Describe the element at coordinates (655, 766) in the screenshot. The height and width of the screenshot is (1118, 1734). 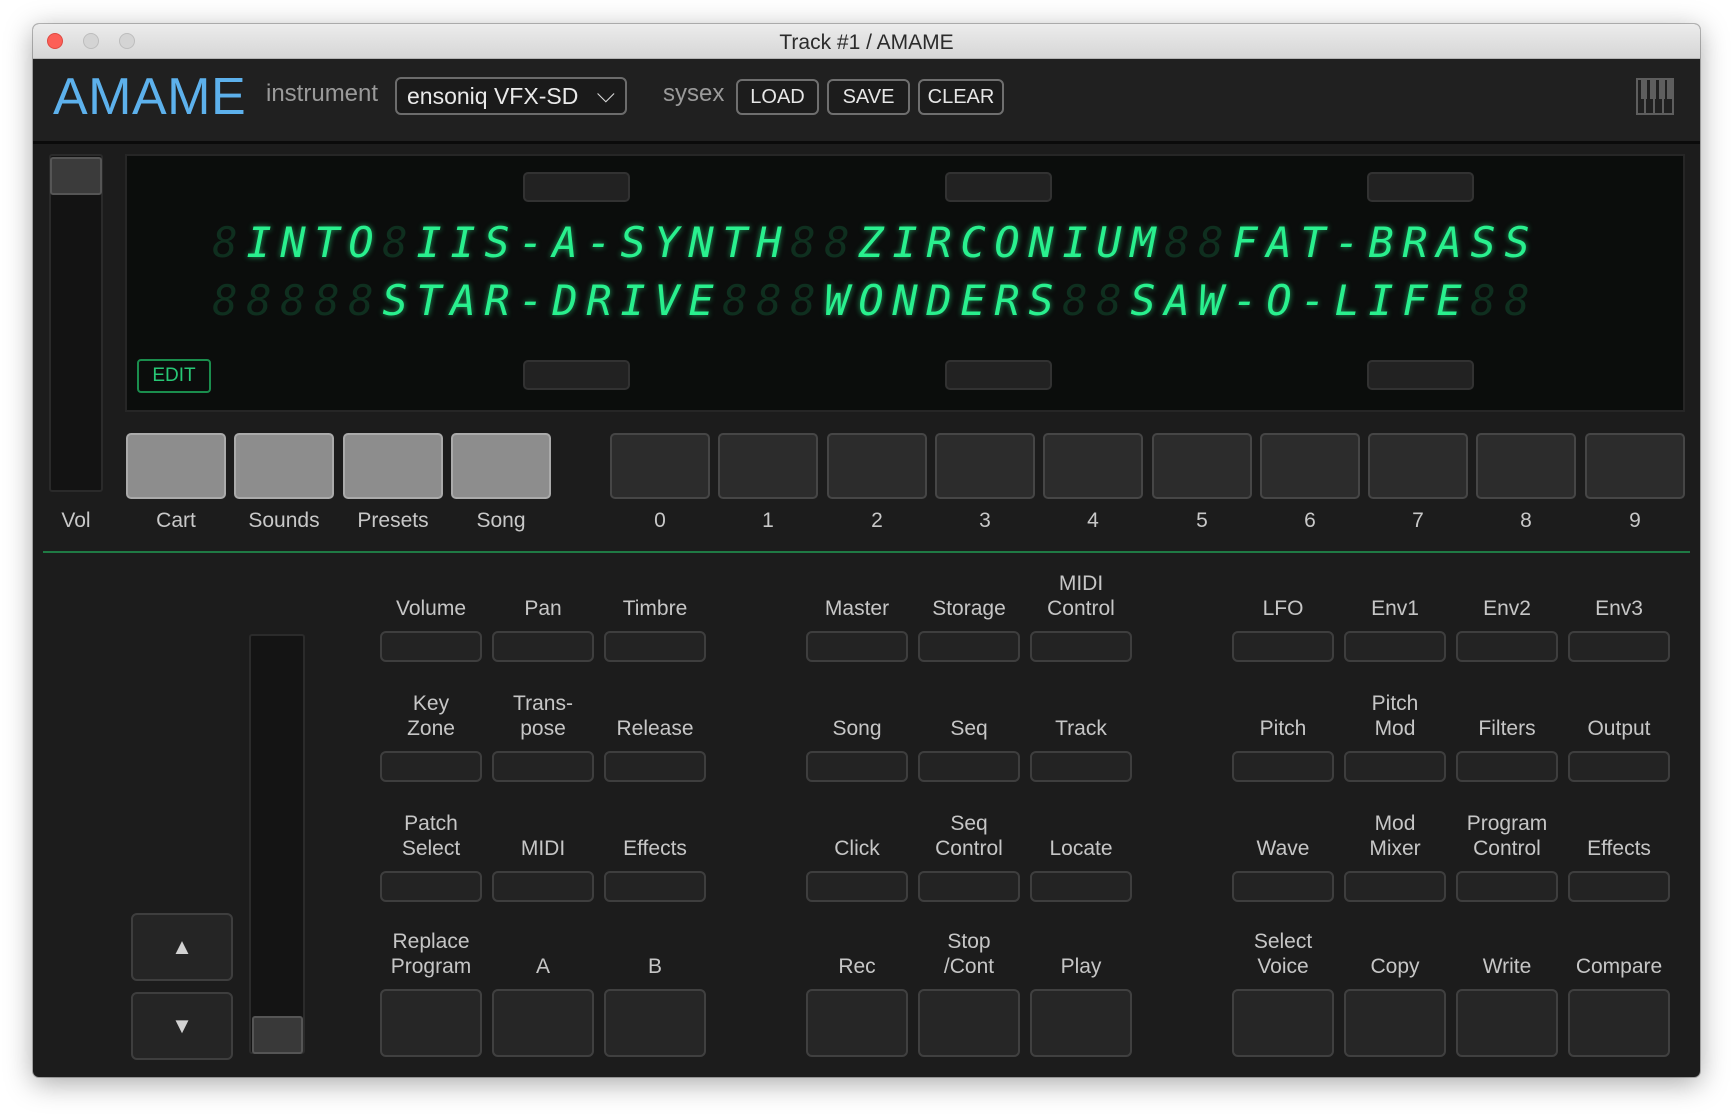
I see `release-button` at that location.